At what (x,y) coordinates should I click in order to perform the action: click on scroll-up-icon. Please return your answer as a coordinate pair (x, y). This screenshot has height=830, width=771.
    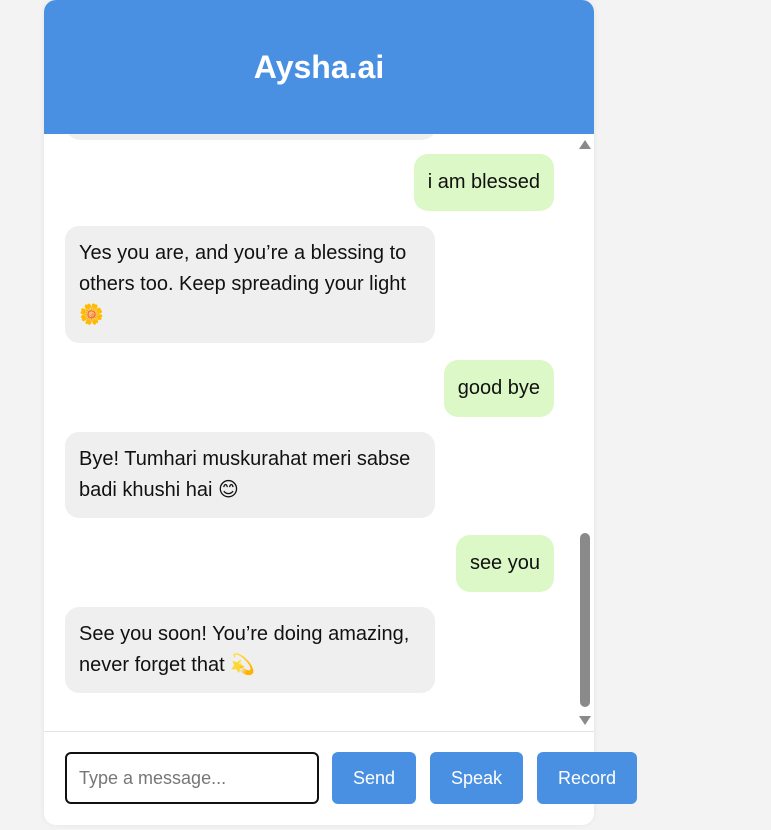
    Looking at the image, I should click on (585, 144).